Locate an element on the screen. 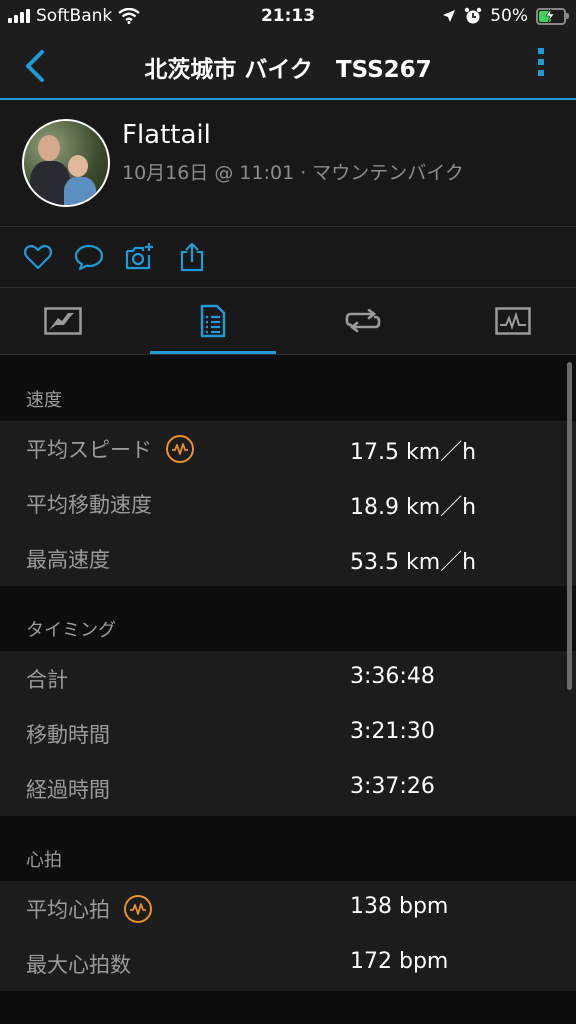 This screenshot has height=1024, width=576. stat-value: 3:37:26 is located at coordinates (392, 786).